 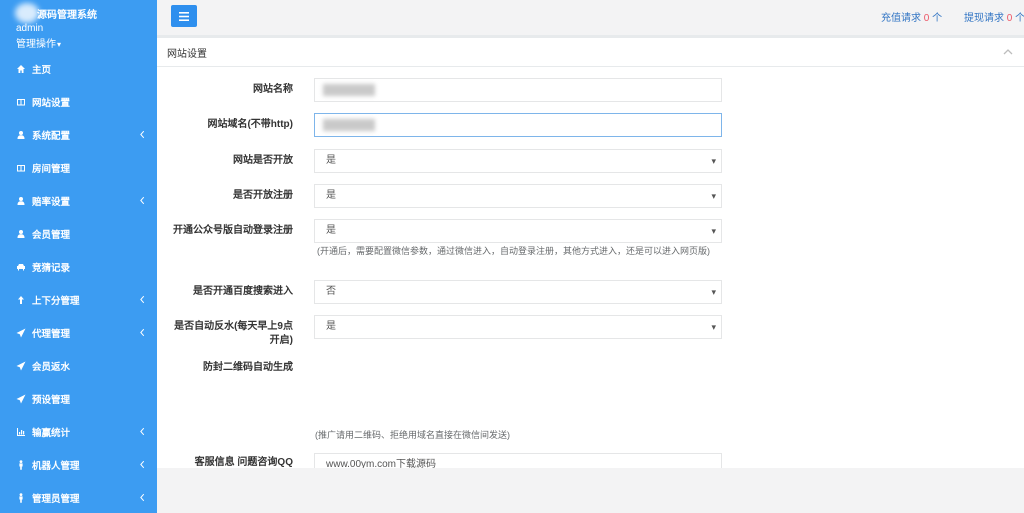 What do you see at coordinates (56, 466) in the screenshot?
I see `sidebar-item-label: 机器人管理` at bounding box center [56, 466].